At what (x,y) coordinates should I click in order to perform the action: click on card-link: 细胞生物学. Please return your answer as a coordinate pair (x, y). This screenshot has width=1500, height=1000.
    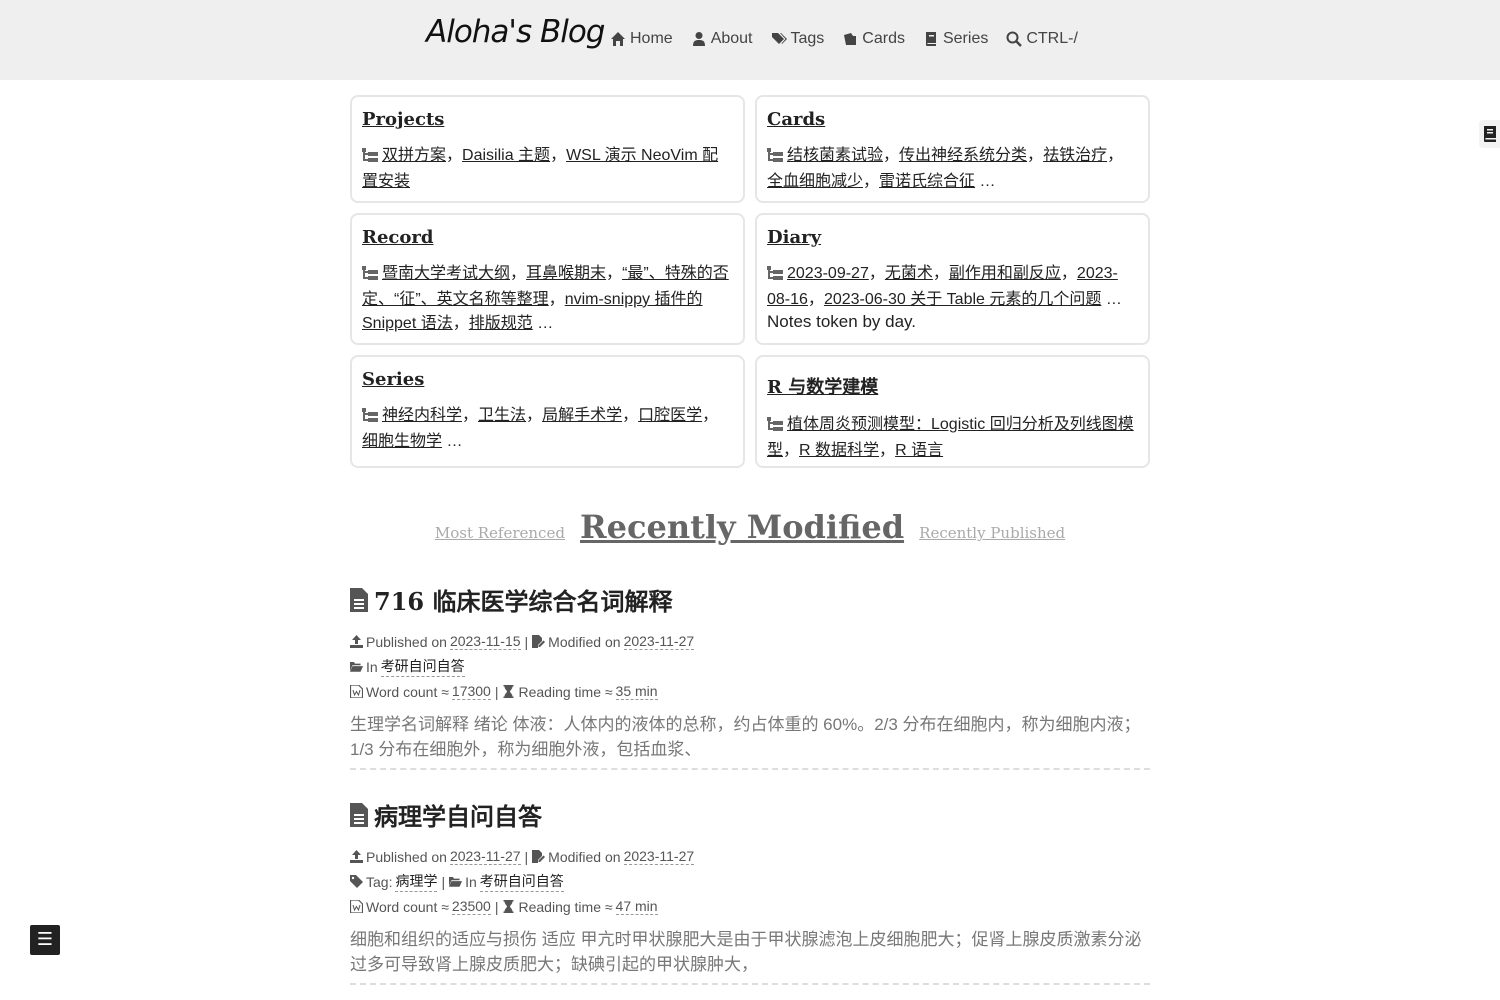
    Looking at the image, I should click on (402, 441).